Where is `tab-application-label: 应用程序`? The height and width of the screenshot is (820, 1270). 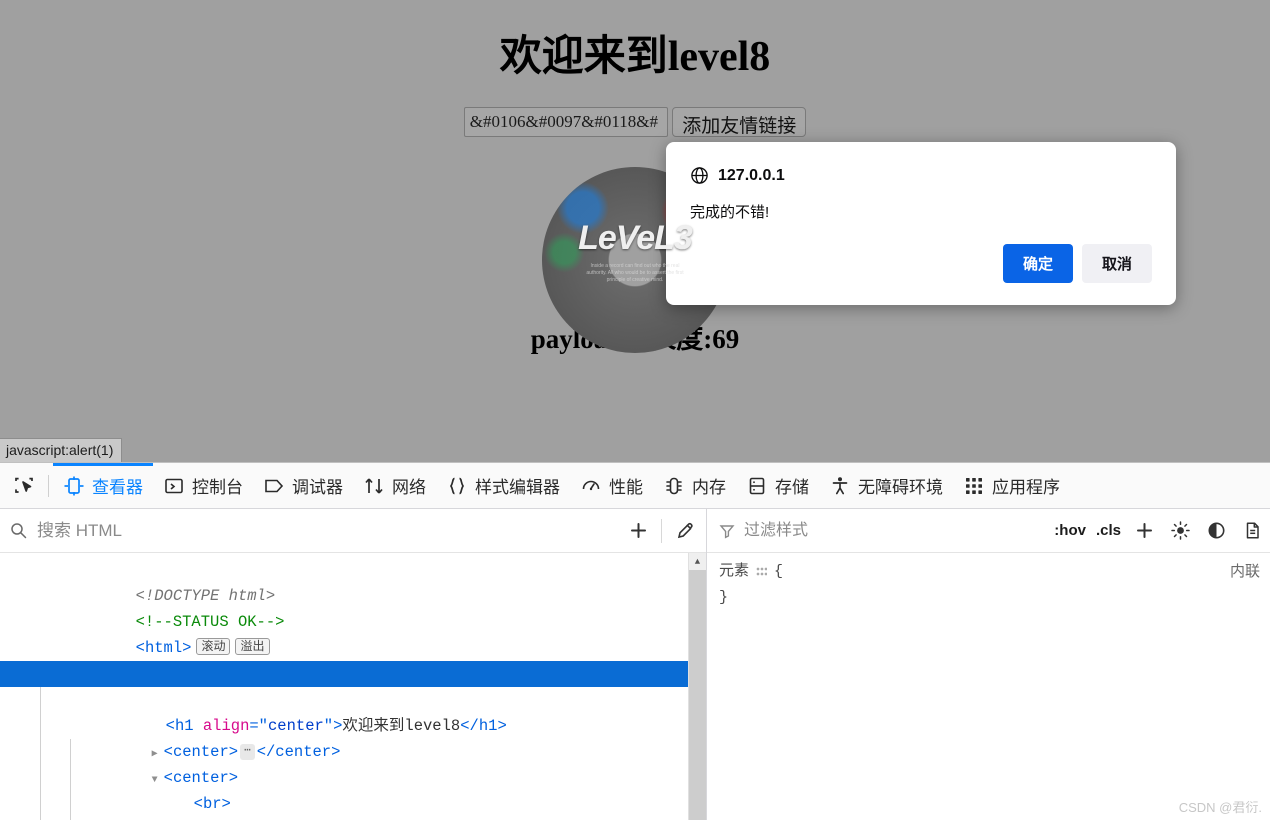
tab-application-label: 应用程序 is located at coordinates (1026, 487).